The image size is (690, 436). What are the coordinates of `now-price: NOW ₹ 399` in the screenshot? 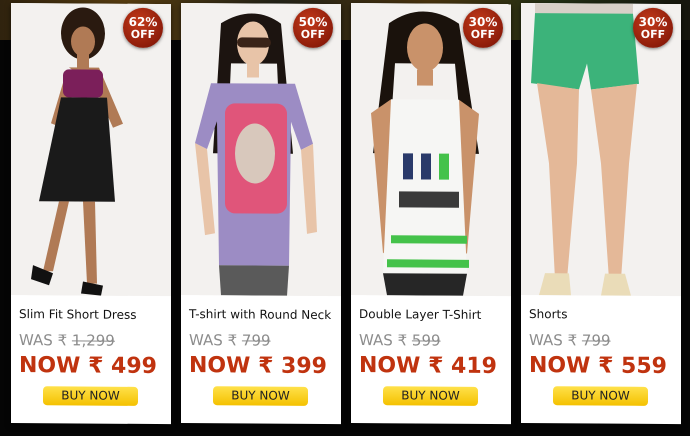 It's located at (258, 366).